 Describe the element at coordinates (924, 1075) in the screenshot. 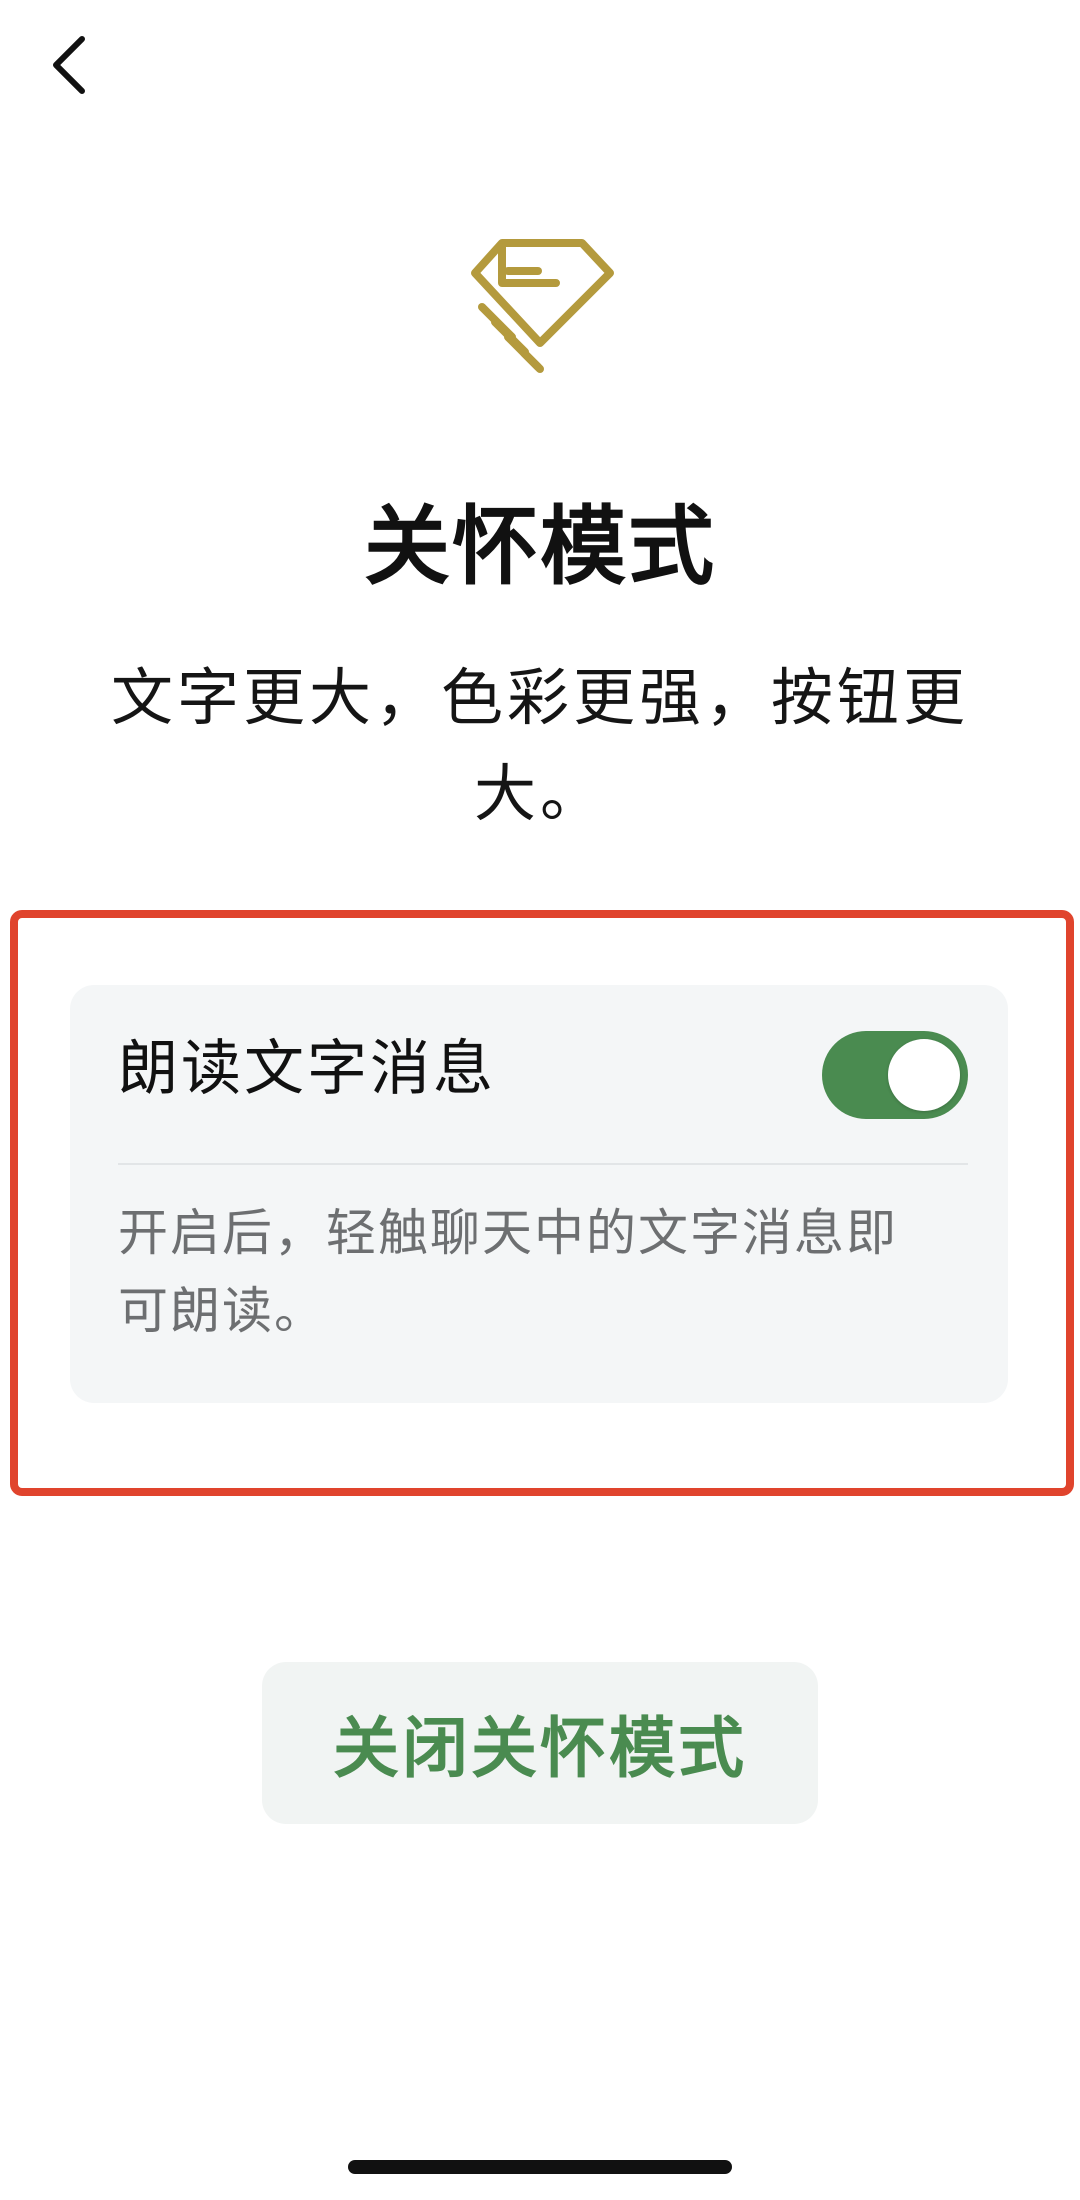

I see `toggle-knob` at that location.